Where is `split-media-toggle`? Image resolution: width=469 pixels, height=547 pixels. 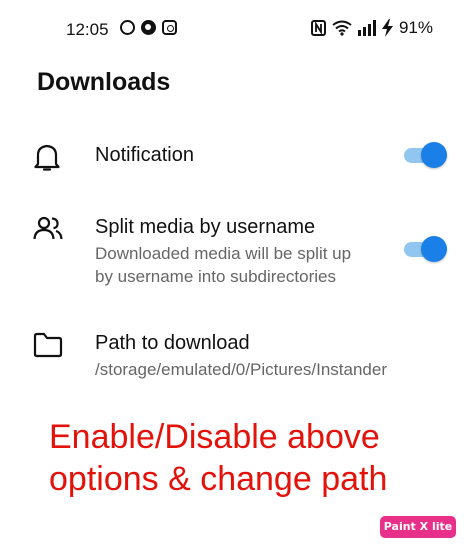
split-media-toggle is located at coordinates (425, 249).